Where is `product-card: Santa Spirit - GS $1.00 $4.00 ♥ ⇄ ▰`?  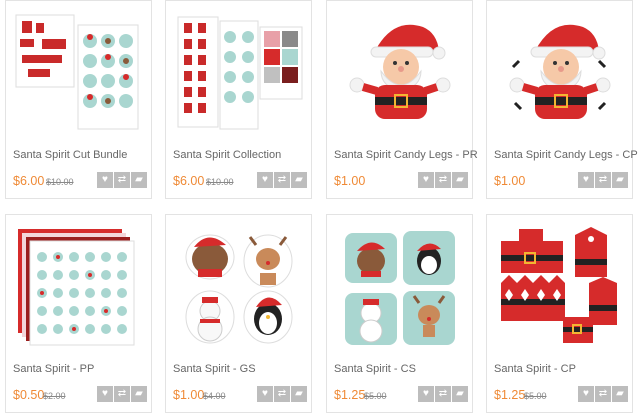 product-card: Santa Spirit - GS $1.00 $4.00 ♥ ⇄ ▰ is located at coordinates (238, 313).